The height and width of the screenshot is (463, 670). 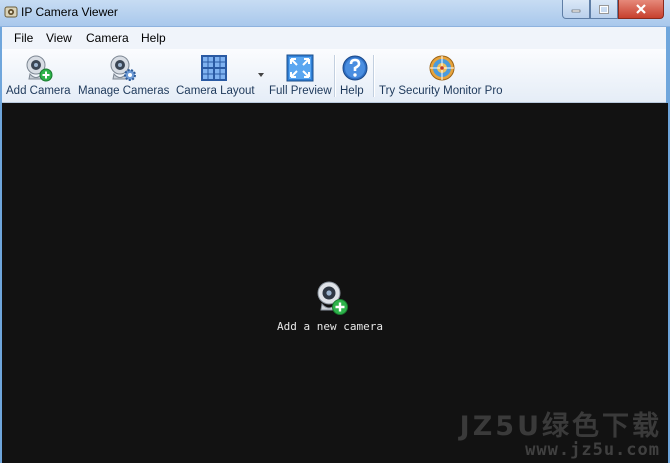 What do you see at coordinates (335, 13) in the screenshot?
I see `title-bar: IP Camera Viewer` at bounding box center [335, 13].